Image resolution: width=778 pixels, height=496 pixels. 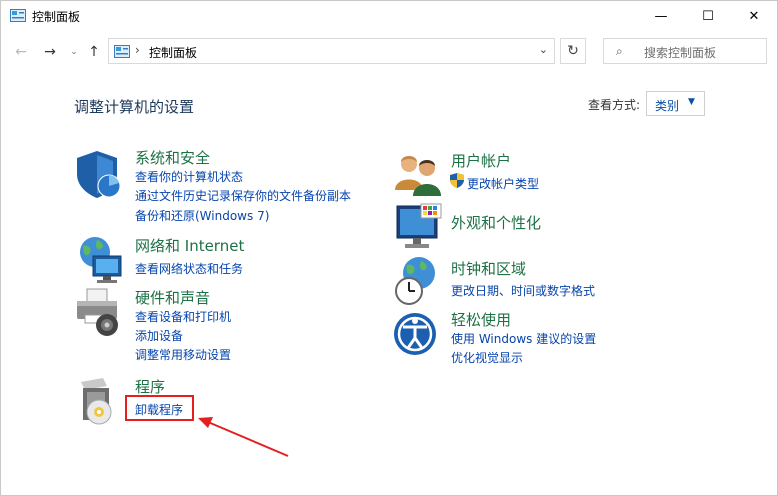 I want to click on user-accounts-people-icon, so click(x=418, y=176).